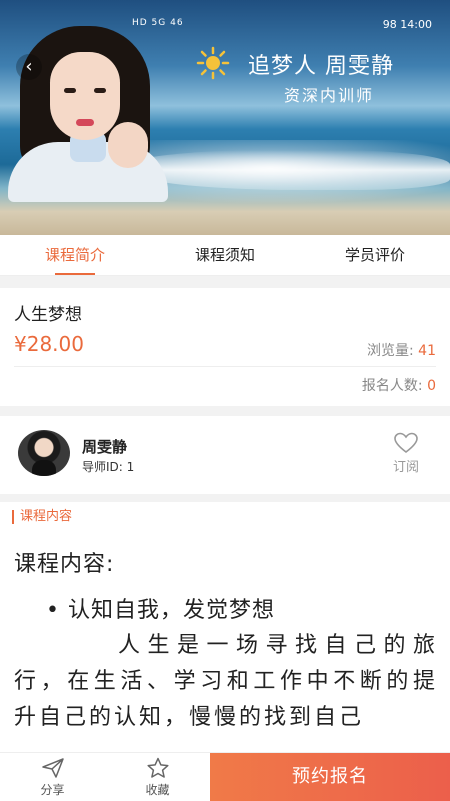 The width and height of the screenshot is (450, 801). What do you see at coordinates (427, 351) in the screenshot?
I see `views-value: 41` at bounding box center [427, 351].